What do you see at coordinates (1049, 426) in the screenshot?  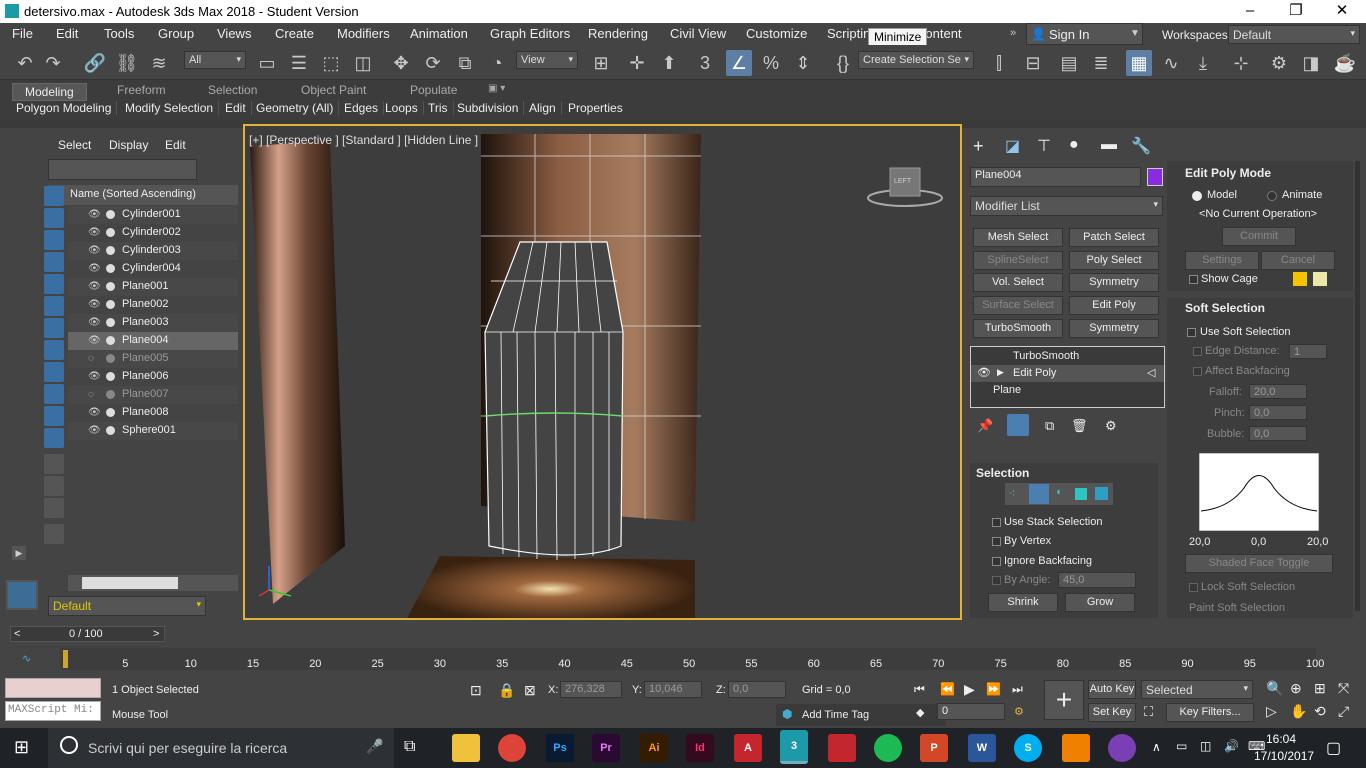 I see `make-unique-icon: ⧉` at bounding box center [1049, 426].